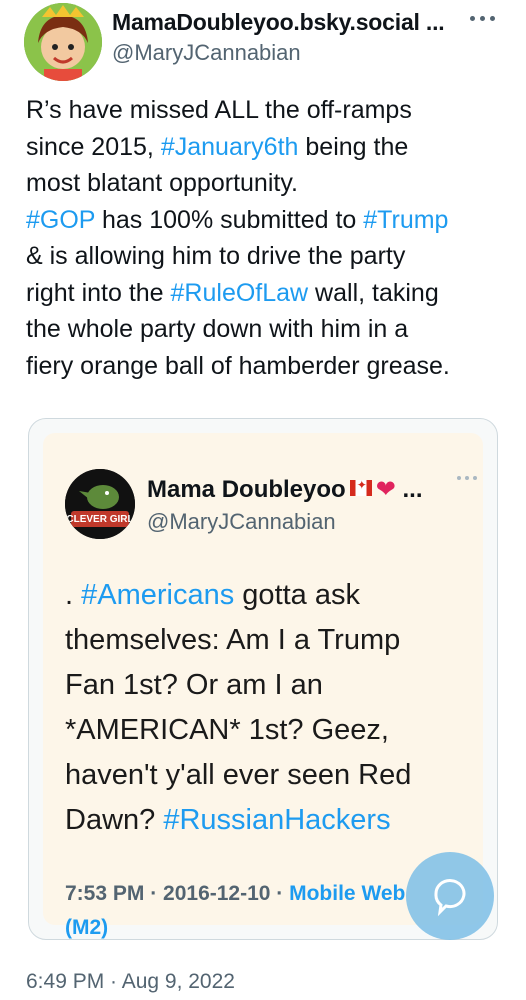 The image size is (526, 1000). I want to click on hashtag-link: #RuleOfLaw, so click(240, 293).